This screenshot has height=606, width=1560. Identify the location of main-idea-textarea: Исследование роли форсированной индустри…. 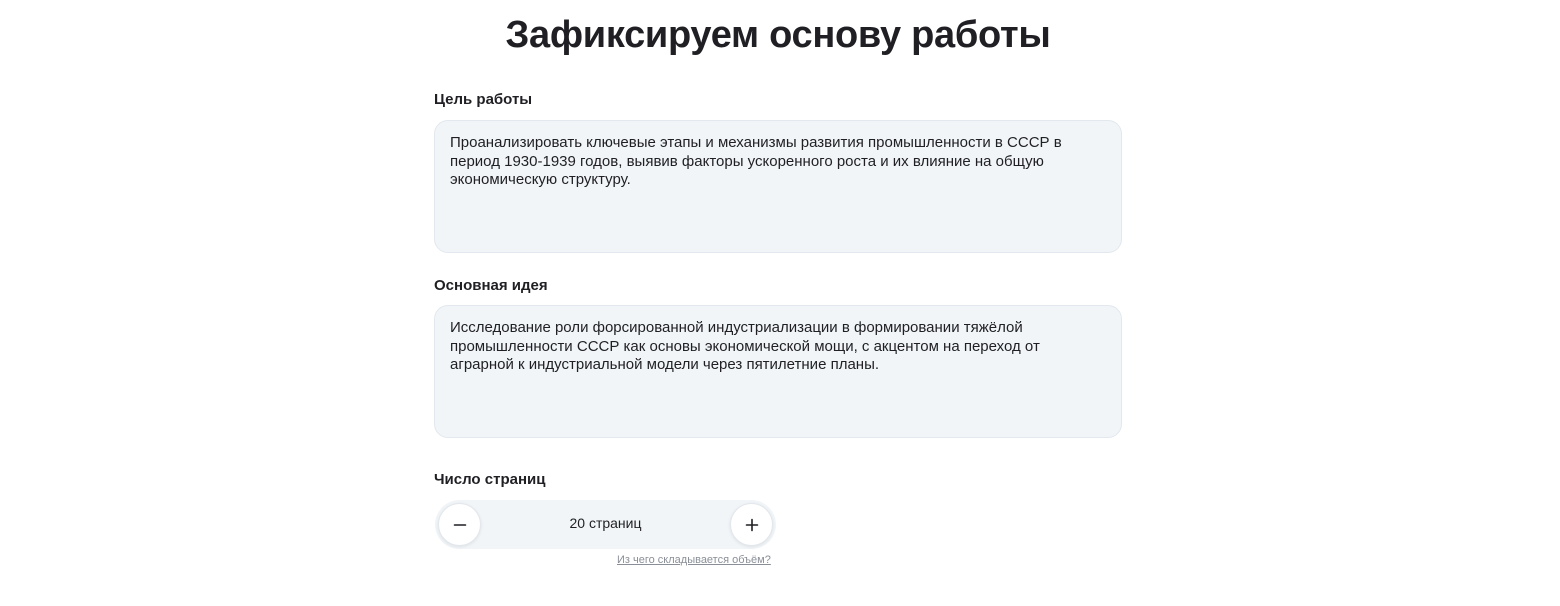
(778, 371).